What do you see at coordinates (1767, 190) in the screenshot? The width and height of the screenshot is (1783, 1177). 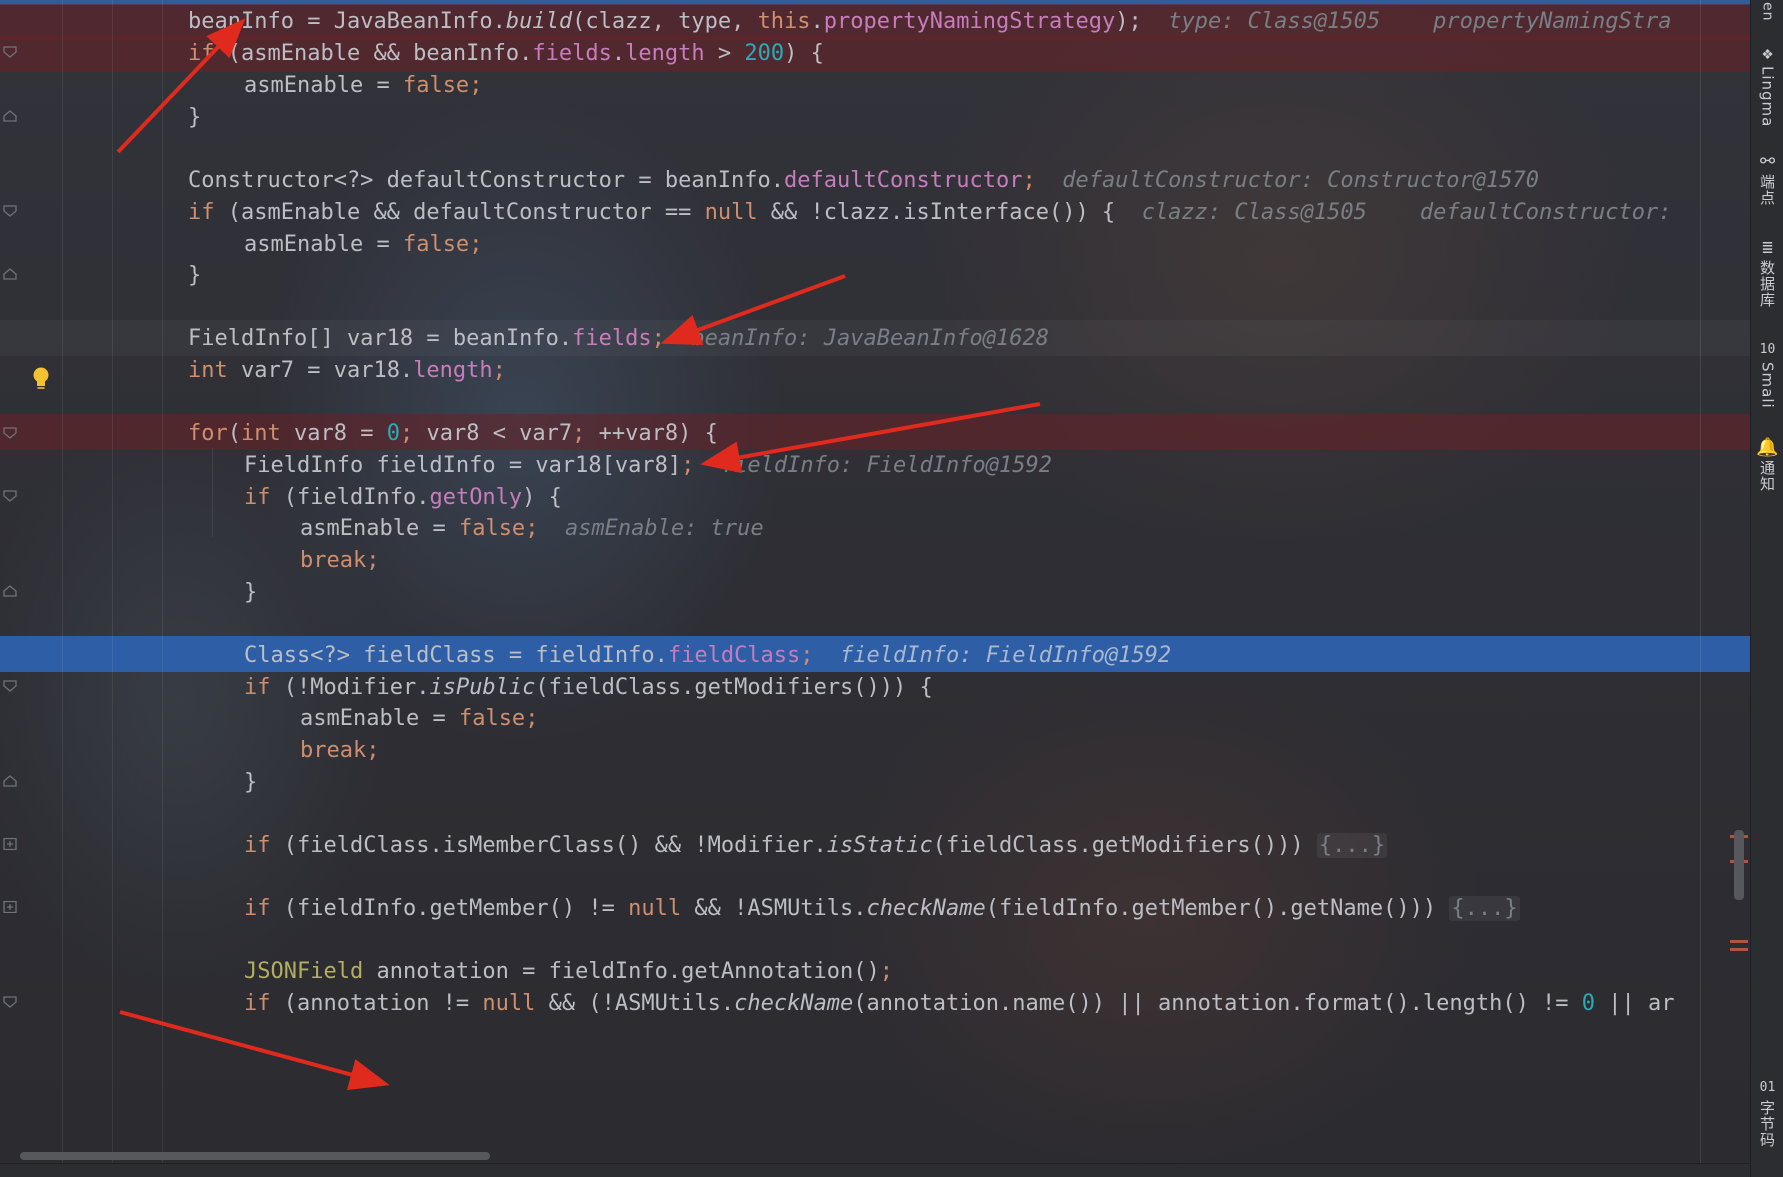 I see `tool-label: 端点` at bounding box center [1767, 190].